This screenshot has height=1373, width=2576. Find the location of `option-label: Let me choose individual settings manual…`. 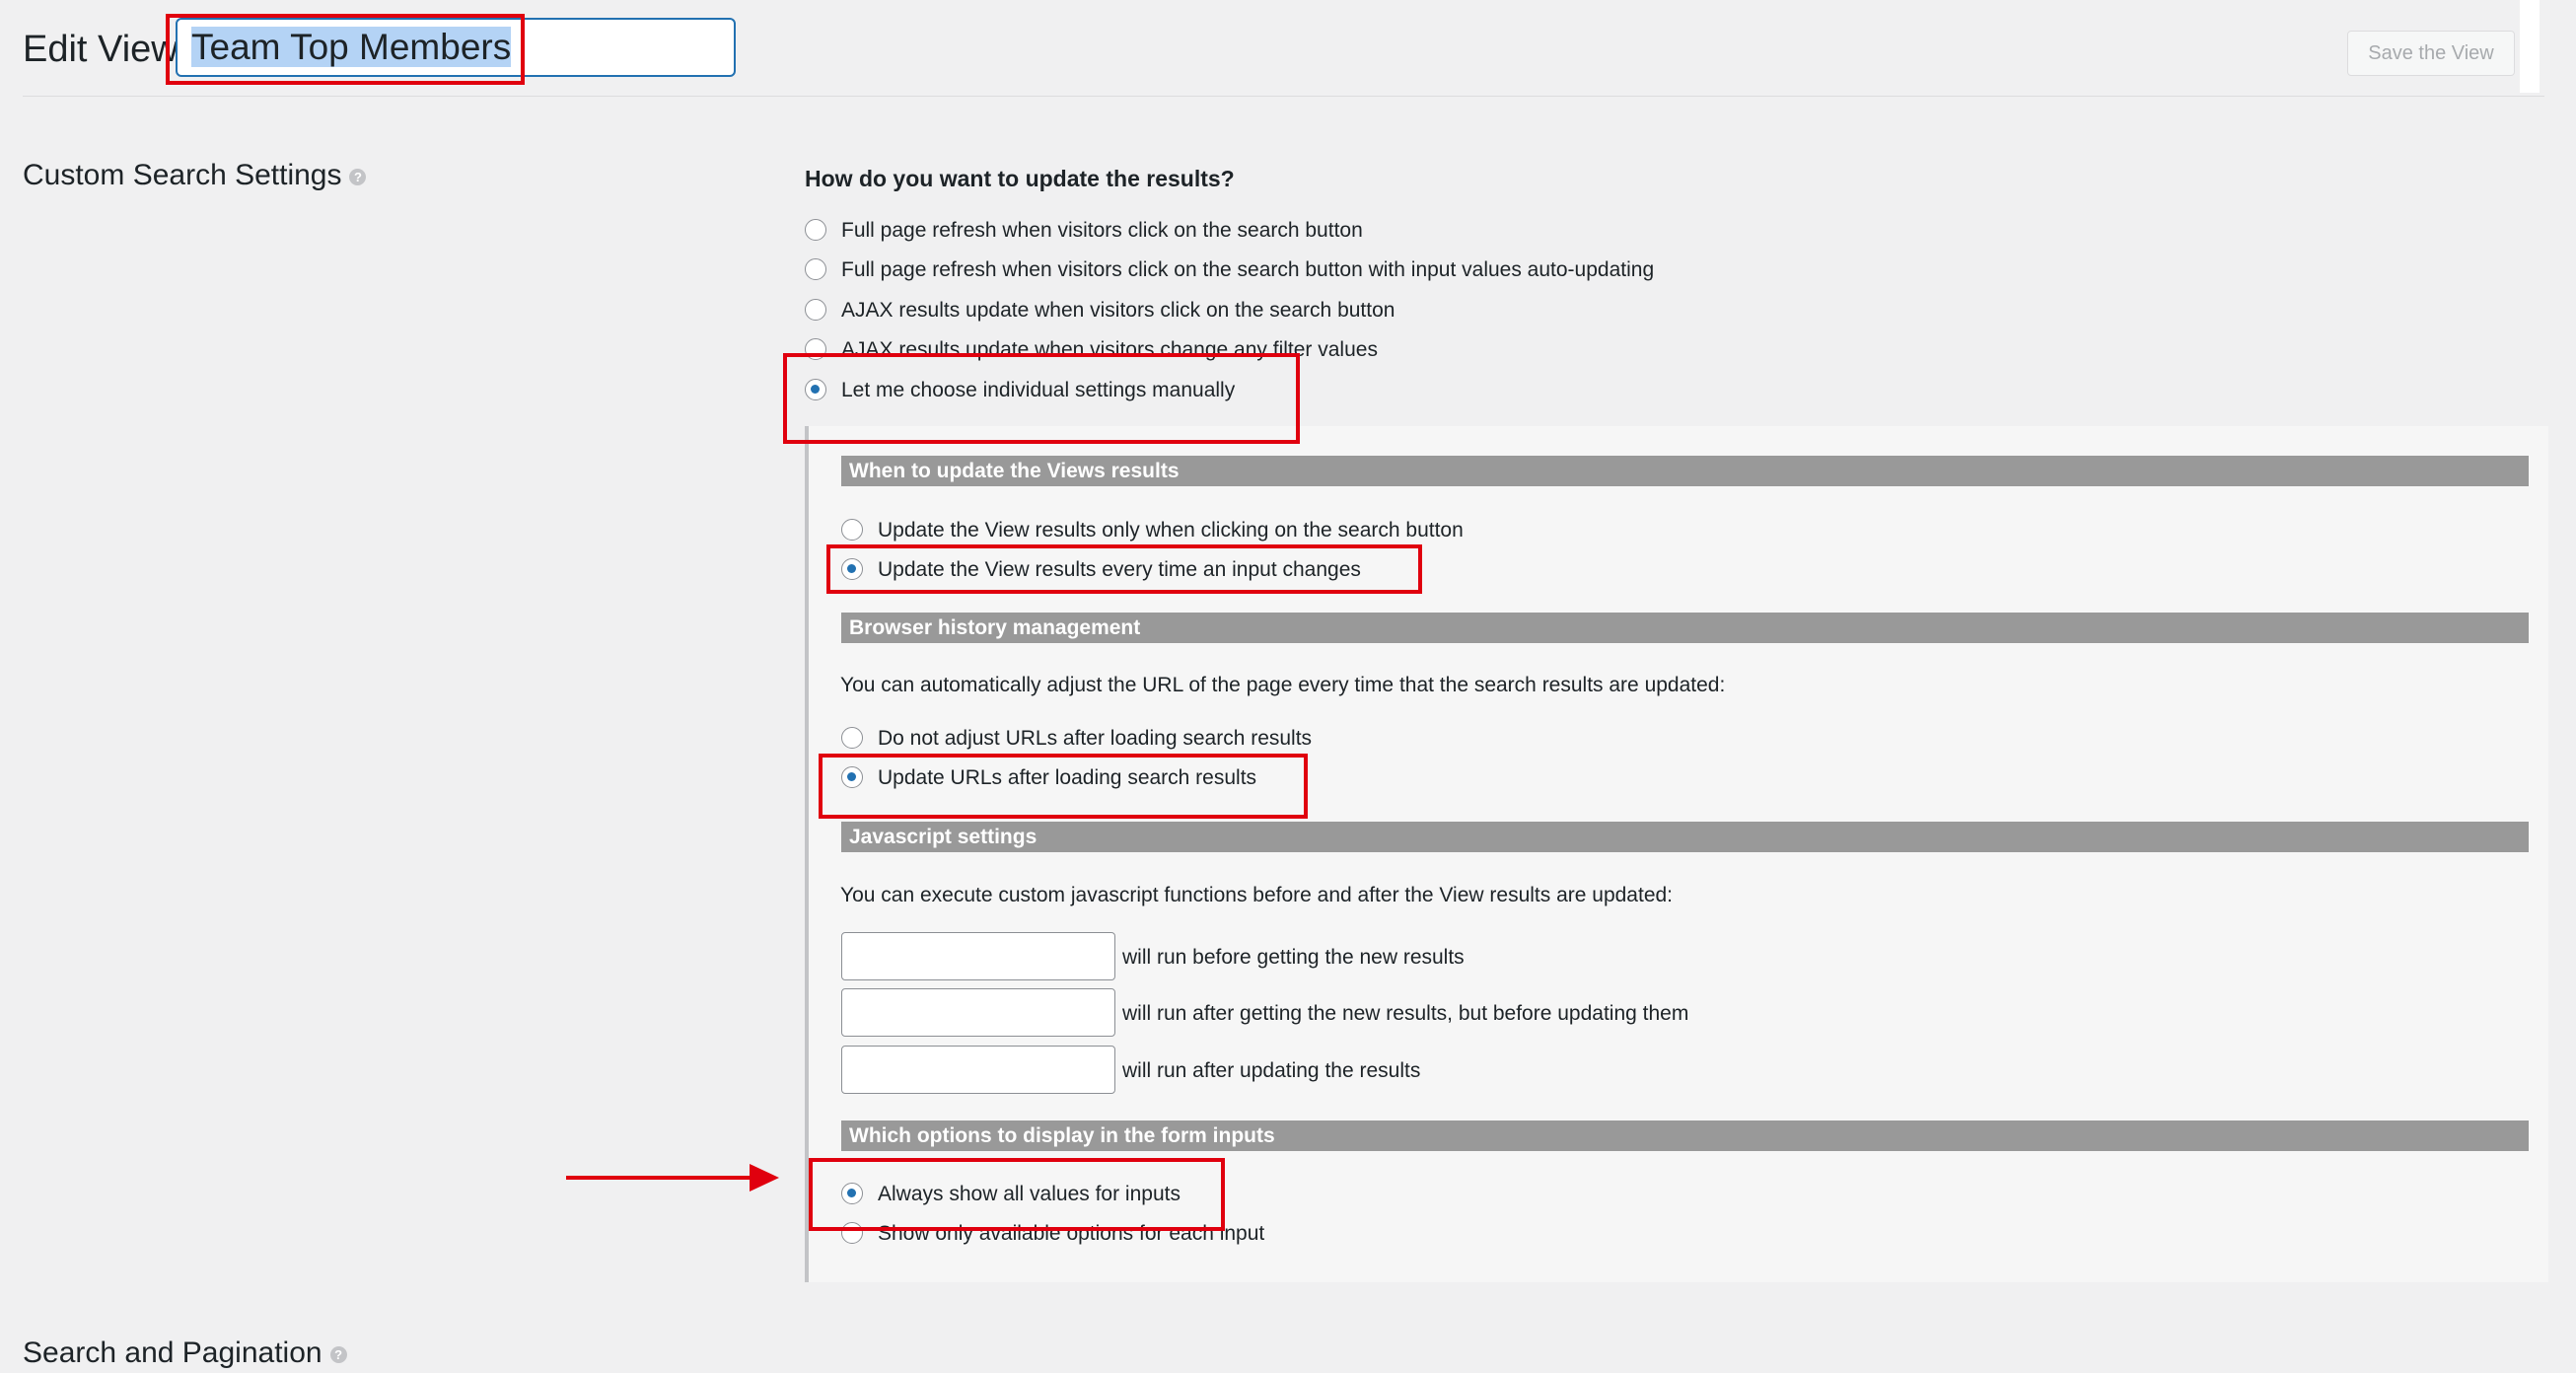

option-label: Let me choose individual settings manual… is located at coordinates (1038, 390).